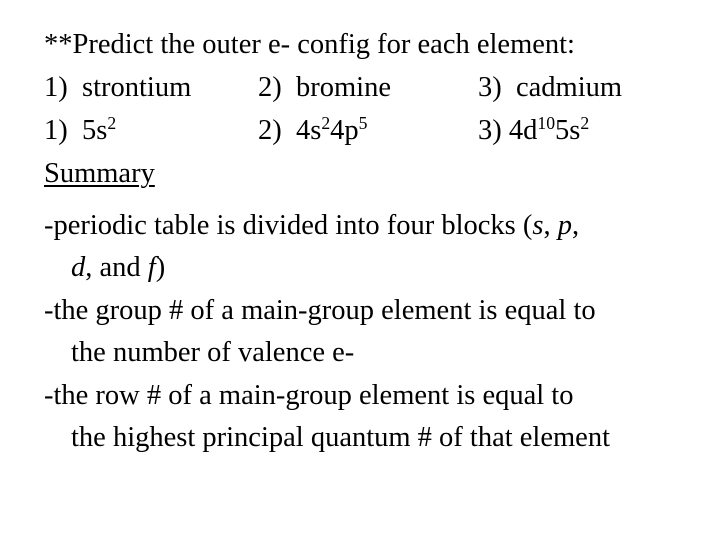 The height and width of the screenshot is (540, 720). I want to click on element-item-3: 3) cadmium, so click(550, 87).